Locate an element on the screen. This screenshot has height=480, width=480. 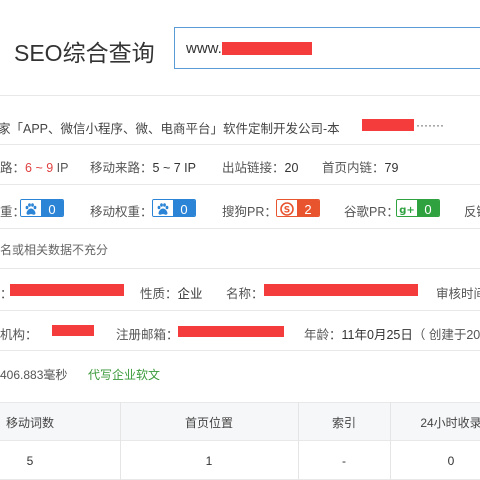
whois-email-label: 注册邮箱： is located at coordinates (147, 335).